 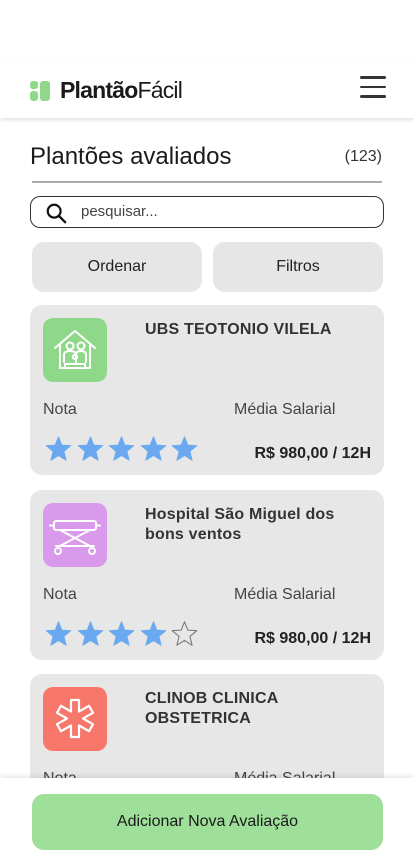 I want to click on facility-name: UBS TEOTONIO VILELA, so click(x=238, y=329).